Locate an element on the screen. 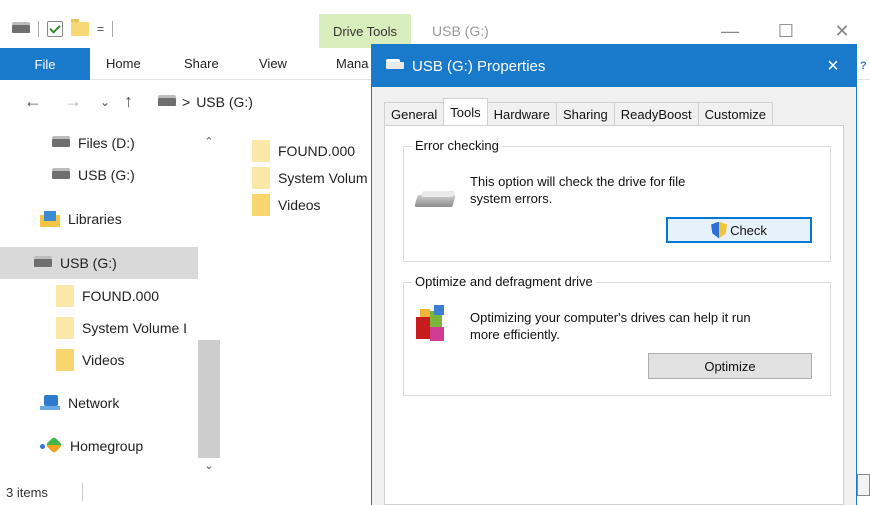  nav-item-system-volume: System Volume I is located at coordinates (127, 328).